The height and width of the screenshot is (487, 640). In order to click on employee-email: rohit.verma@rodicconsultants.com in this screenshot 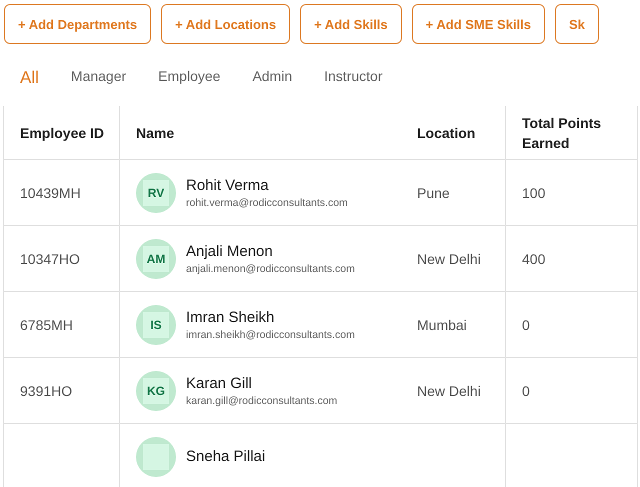, I will do `click(267, 202)`.